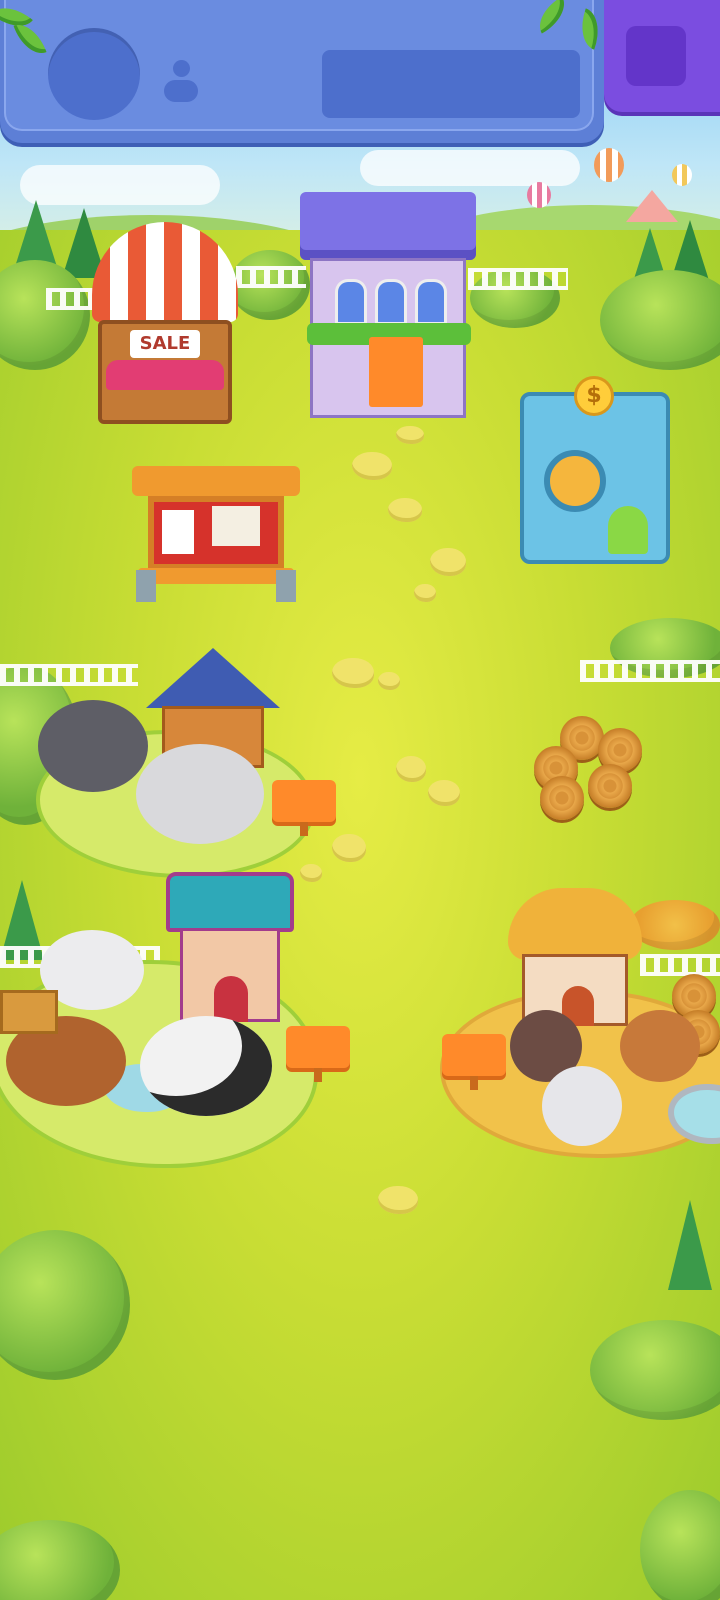 Image resolution: width=720 pixels, height=1600 pixels. What do you see at coordinates (181, 91) in the screenshot?
I see `user-icon-body` at bounding box center [181, 91].